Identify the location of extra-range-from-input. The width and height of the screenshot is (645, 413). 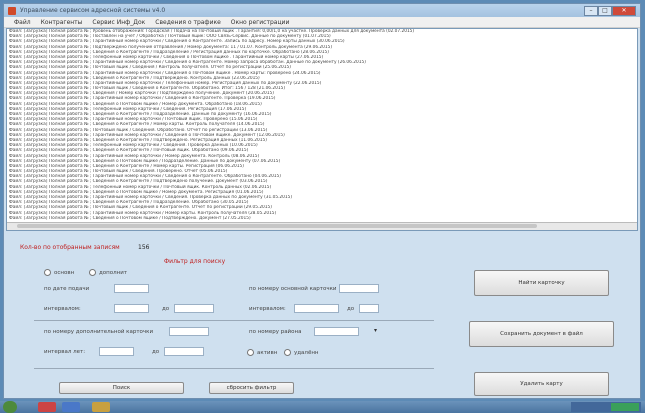
(116, 351).